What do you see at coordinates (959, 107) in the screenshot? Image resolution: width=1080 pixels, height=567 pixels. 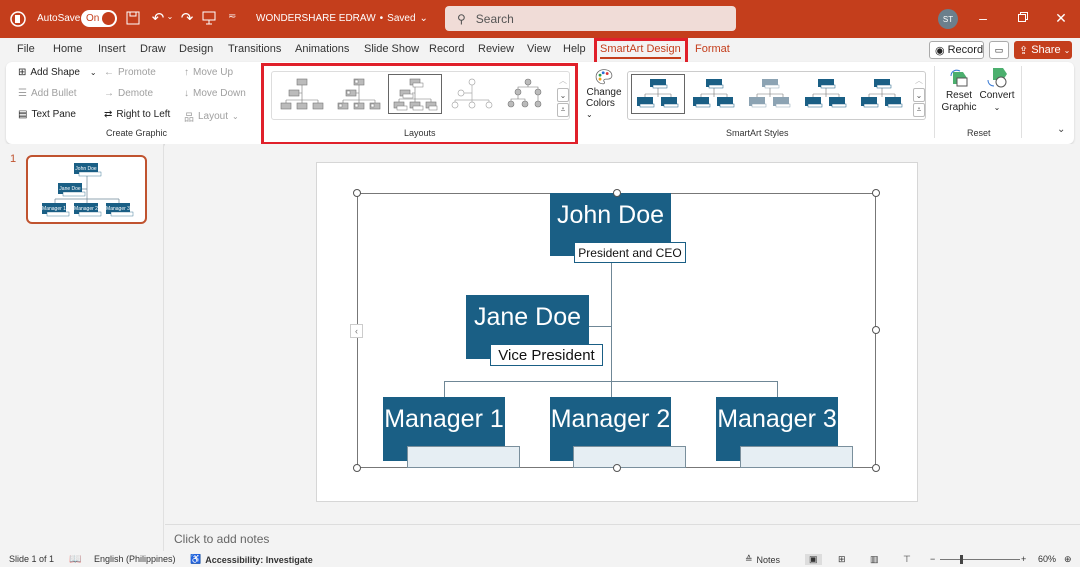 I see `reset-label-2: Graphic` at bounding box center [959, 107].